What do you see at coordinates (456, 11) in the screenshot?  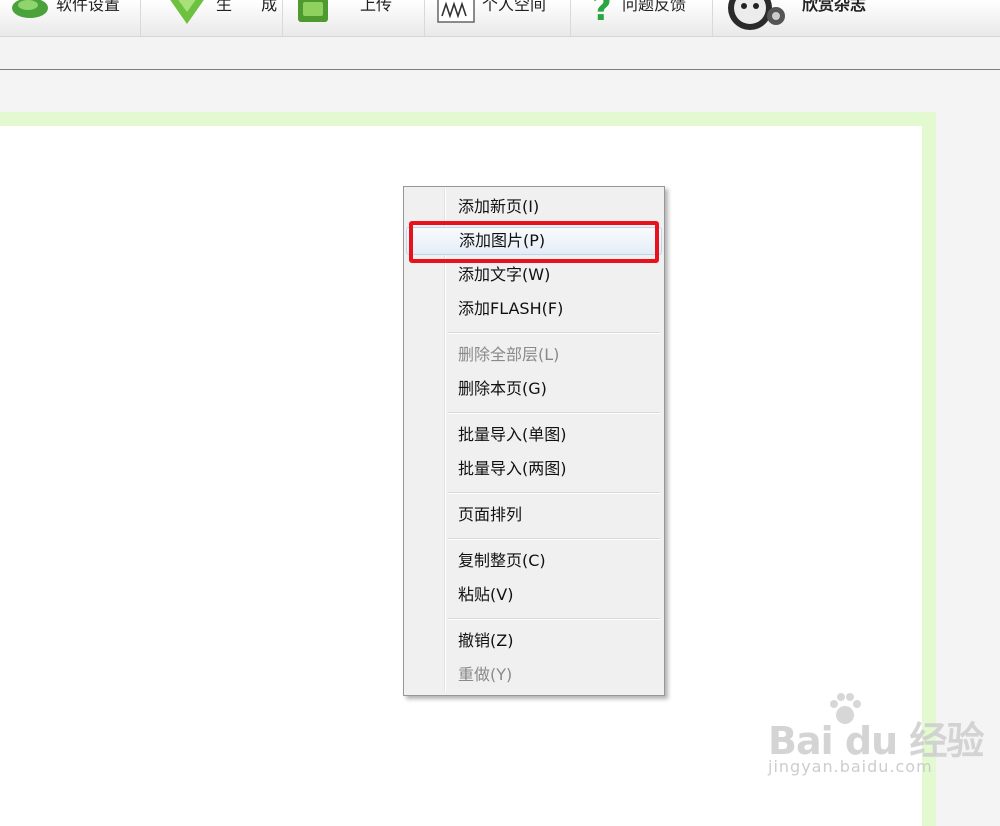 I see `personal-space-icon` at bounding box center [456, 11].